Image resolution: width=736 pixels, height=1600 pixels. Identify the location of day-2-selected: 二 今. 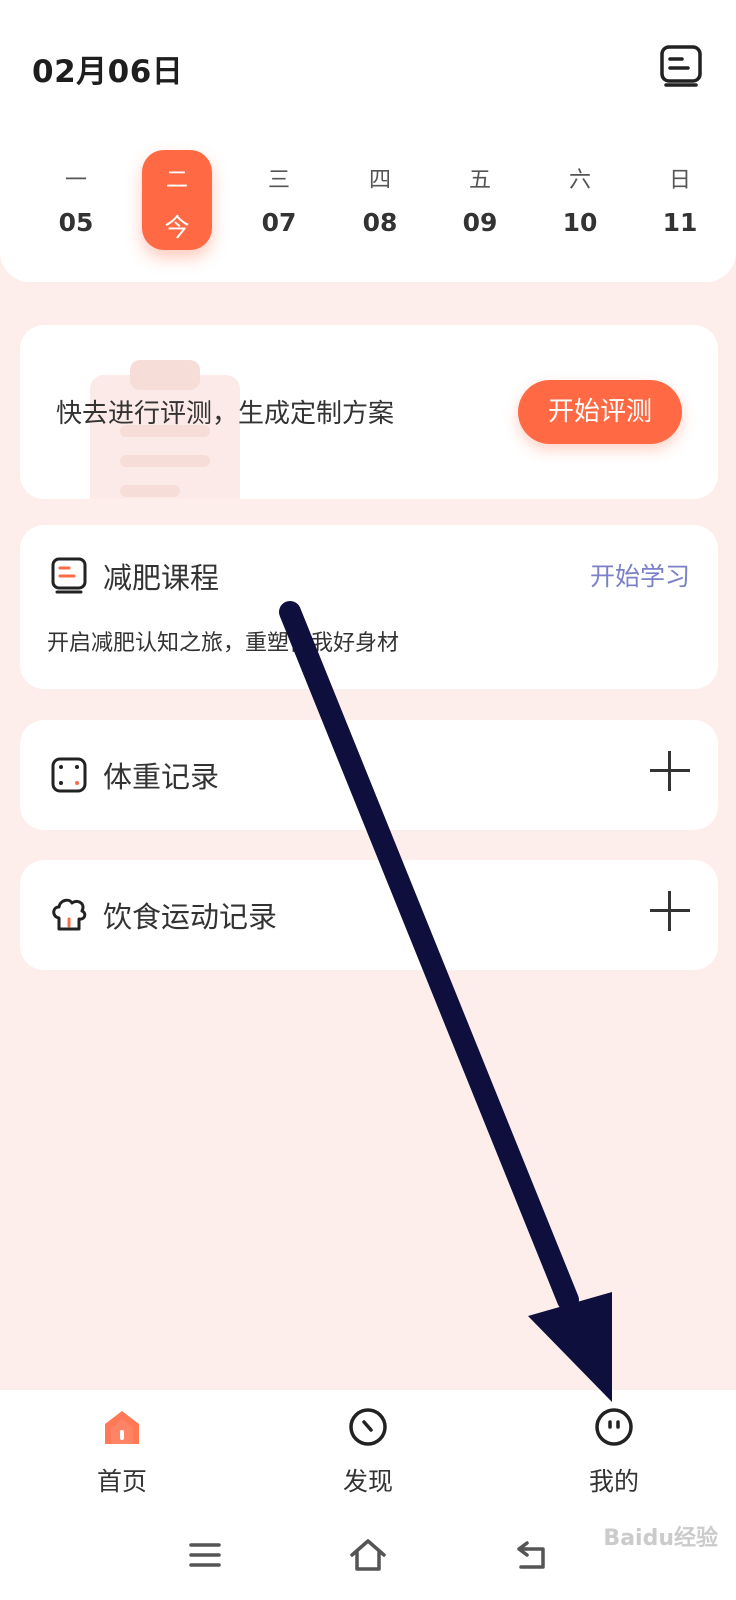
(177, 200).